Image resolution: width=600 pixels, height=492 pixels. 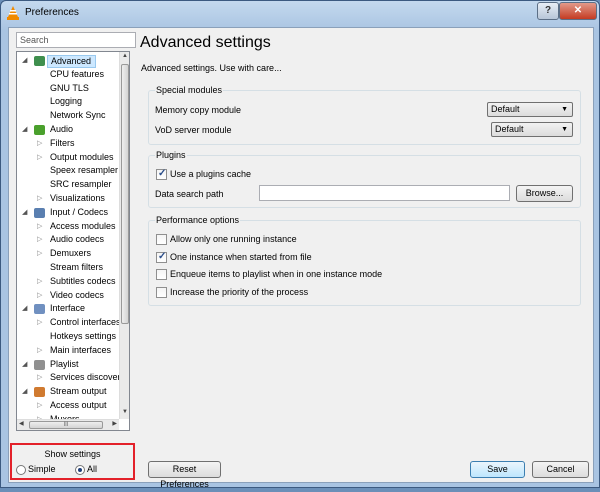 What do you see at coordinates (125, 194) in the screenshot?
I see `scroll-thumb` at bounding box center [125, 194].